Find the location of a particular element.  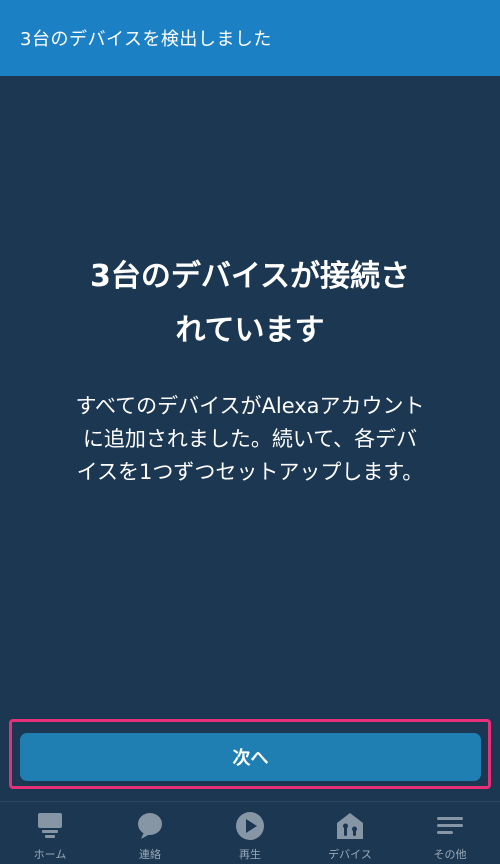

tab-play: 再生 is located at coordinates (250, 833).